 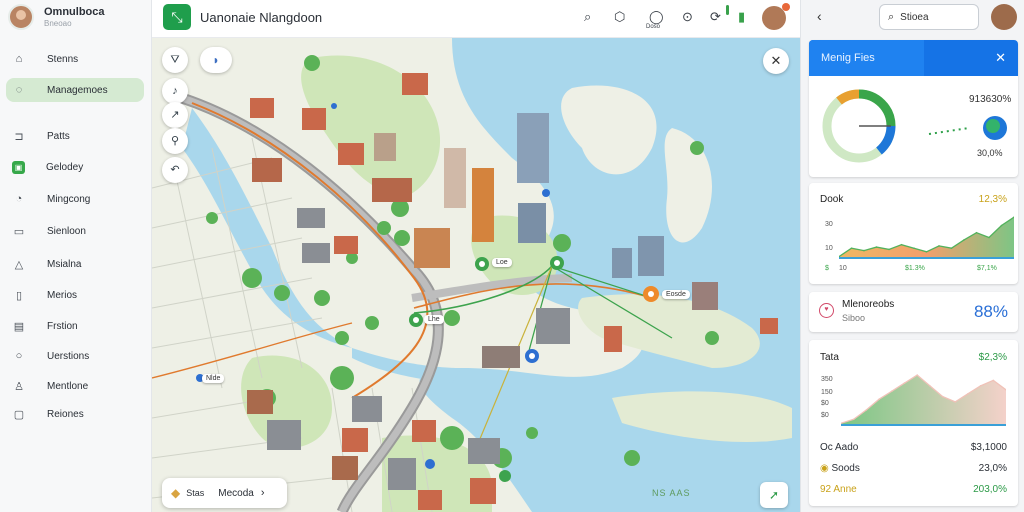 I want to click on filter-icon: ⛛, so click(x=175, y=60).